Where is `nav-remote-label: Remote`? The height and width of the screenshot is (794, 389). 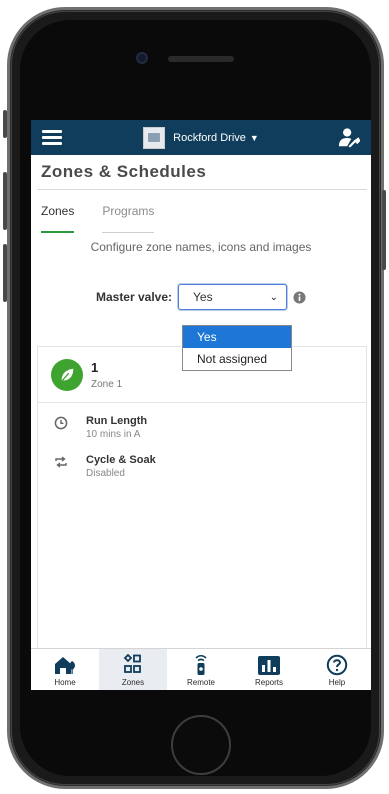 nav-remote-label: Remote is located at coordinates (200, 682).